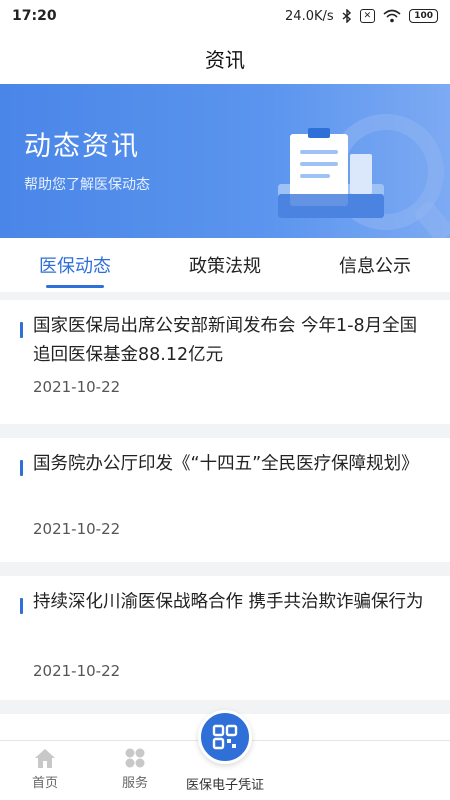  I want to click on services-grid-icon, so click(135, 758).